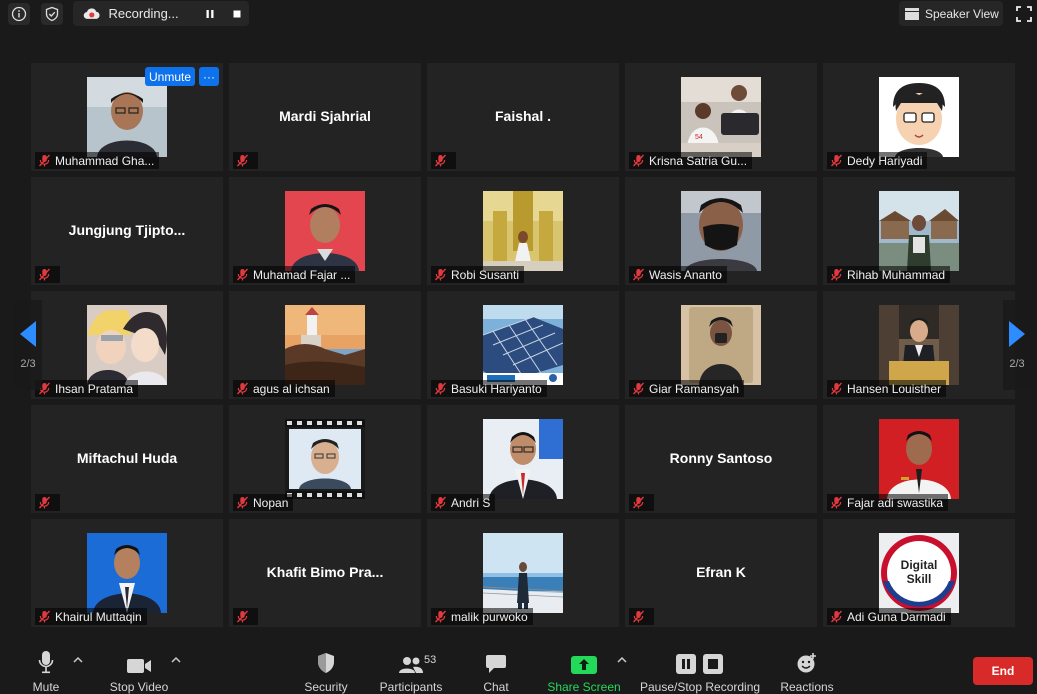 Image resolution: width=1037 pixels, height=694 pixels. Describe the element at coordinates (584, 671) in the screenshot. I see `share-screen-button: Share Screen` at that location.